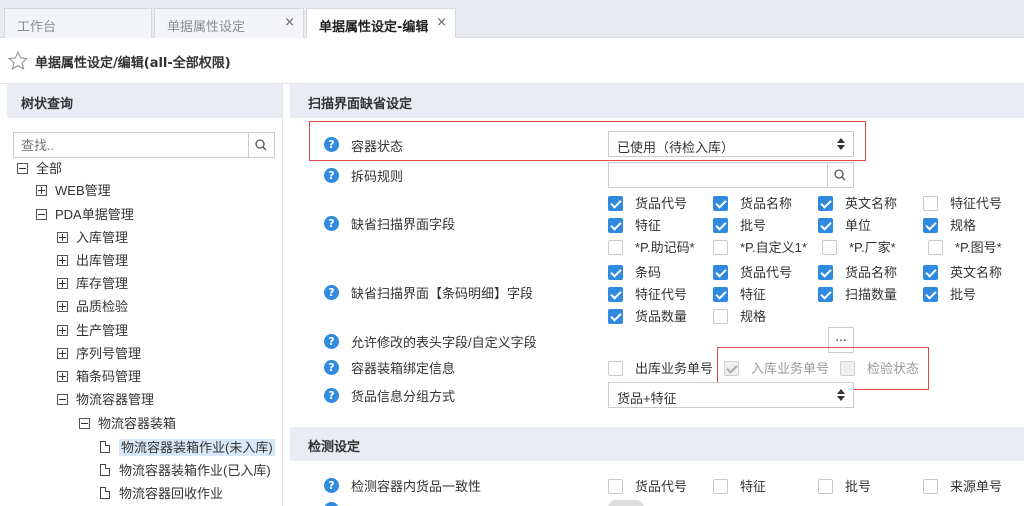 This screenshot has height=506, width=1024. What do you see at coordinates (651, 246) in the screenshot?
I see `checkbox-item: *P.助记码*` at bounding box center [651, 246].